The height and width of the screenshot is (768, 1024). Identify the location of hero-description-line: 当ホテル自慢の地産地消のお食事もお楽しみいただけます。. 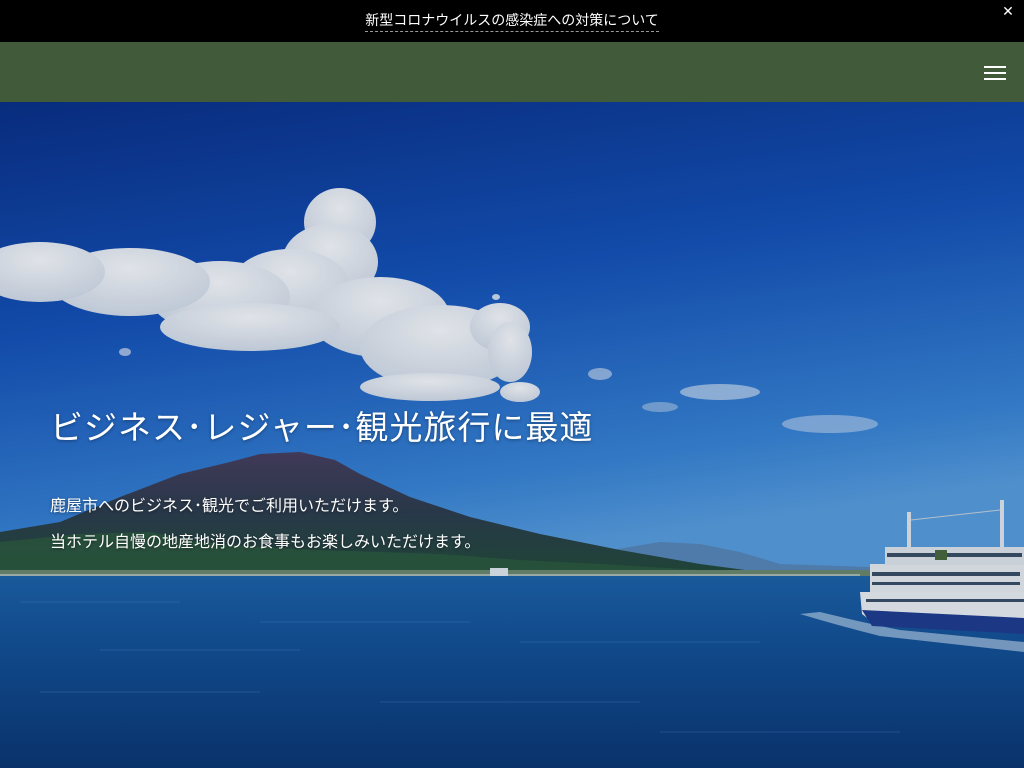
(265, 541).